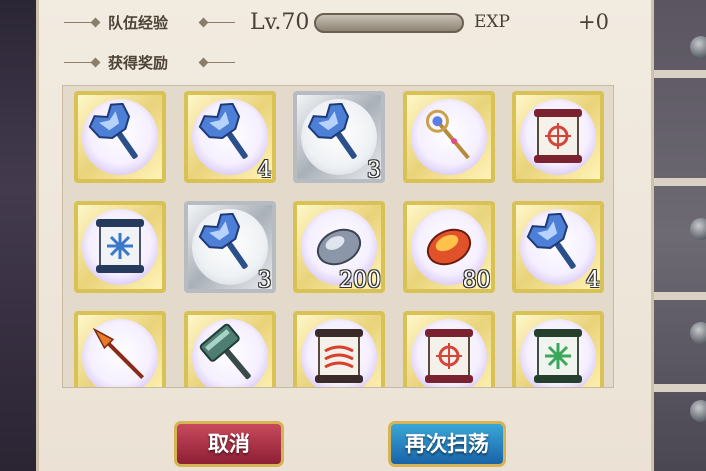 The height and width of the screenshot is (471, 706). What do you see at coordinates (20, 235) in the screenshot?
I see `background-left` at bounding box center [20, 235].